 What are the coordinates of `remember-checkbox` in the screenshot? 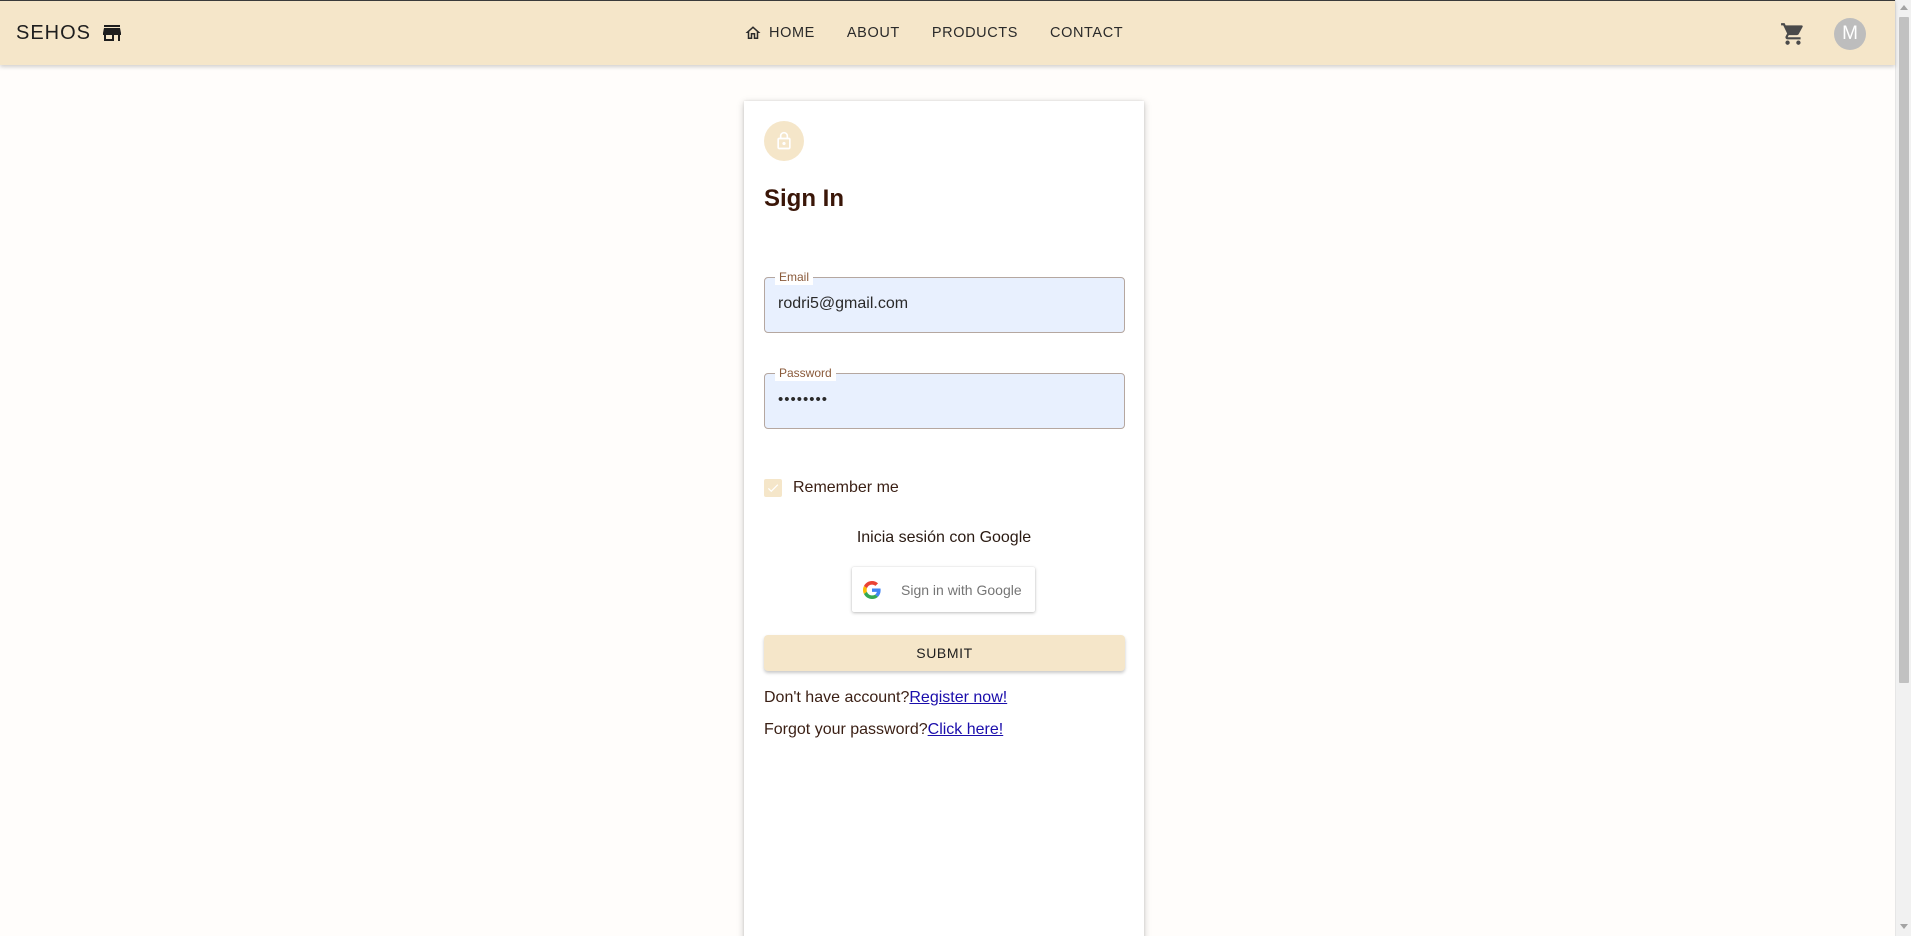 It's located at (773, 488).